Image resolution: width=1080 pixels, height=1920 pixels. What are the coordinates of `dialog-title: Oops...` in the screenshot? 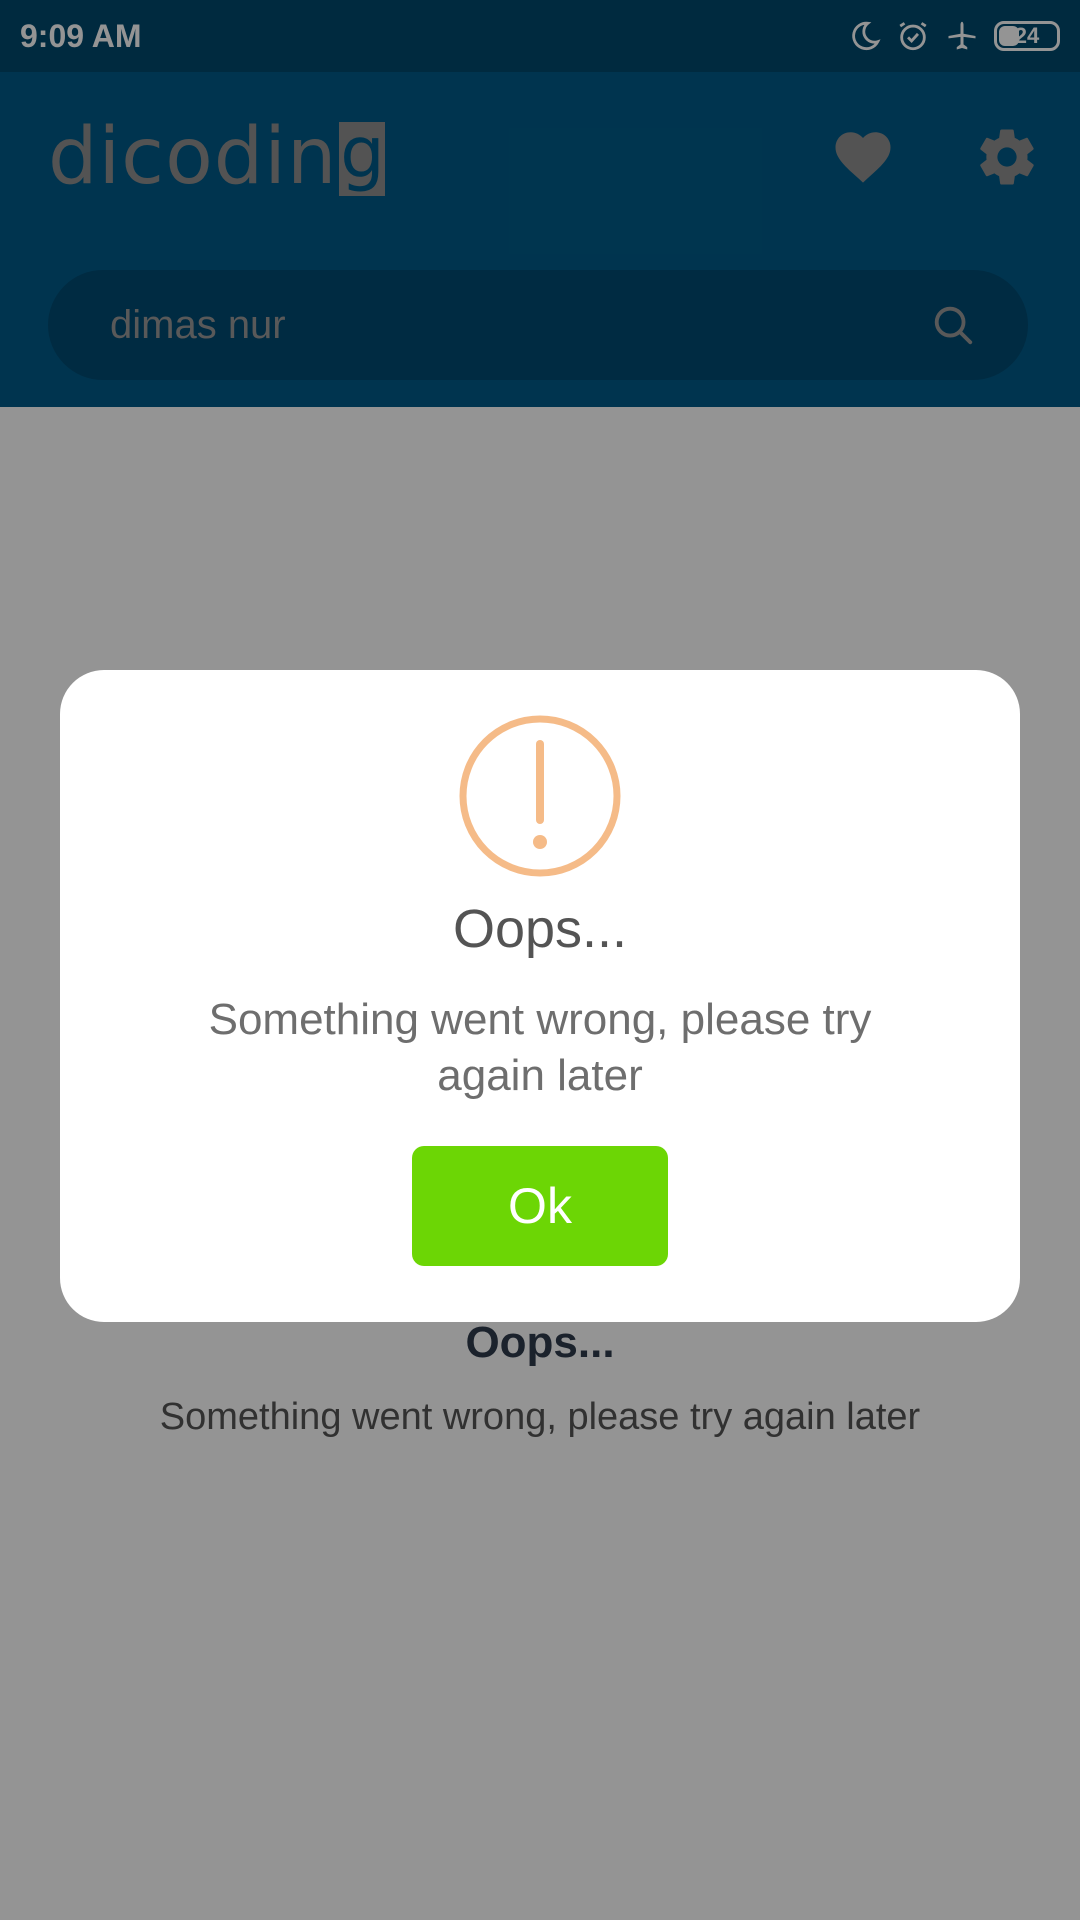 It's located at (540, 929).